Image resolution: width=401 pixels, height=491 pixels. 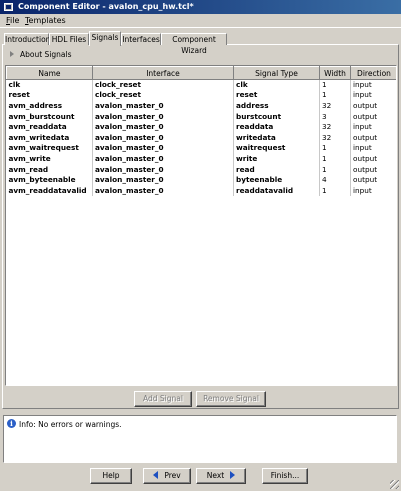 What do you see at coordinates (49, 73) in the screenshot?
I see `column-header-name: Name` at bounding box center [49, 73].